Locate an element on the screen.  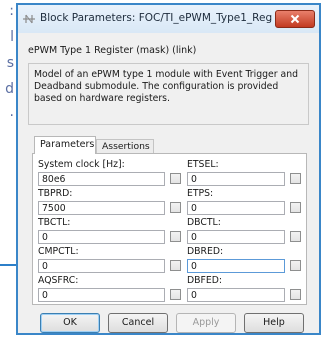
background-text-fragment: . is located at coordinates (11, 112).